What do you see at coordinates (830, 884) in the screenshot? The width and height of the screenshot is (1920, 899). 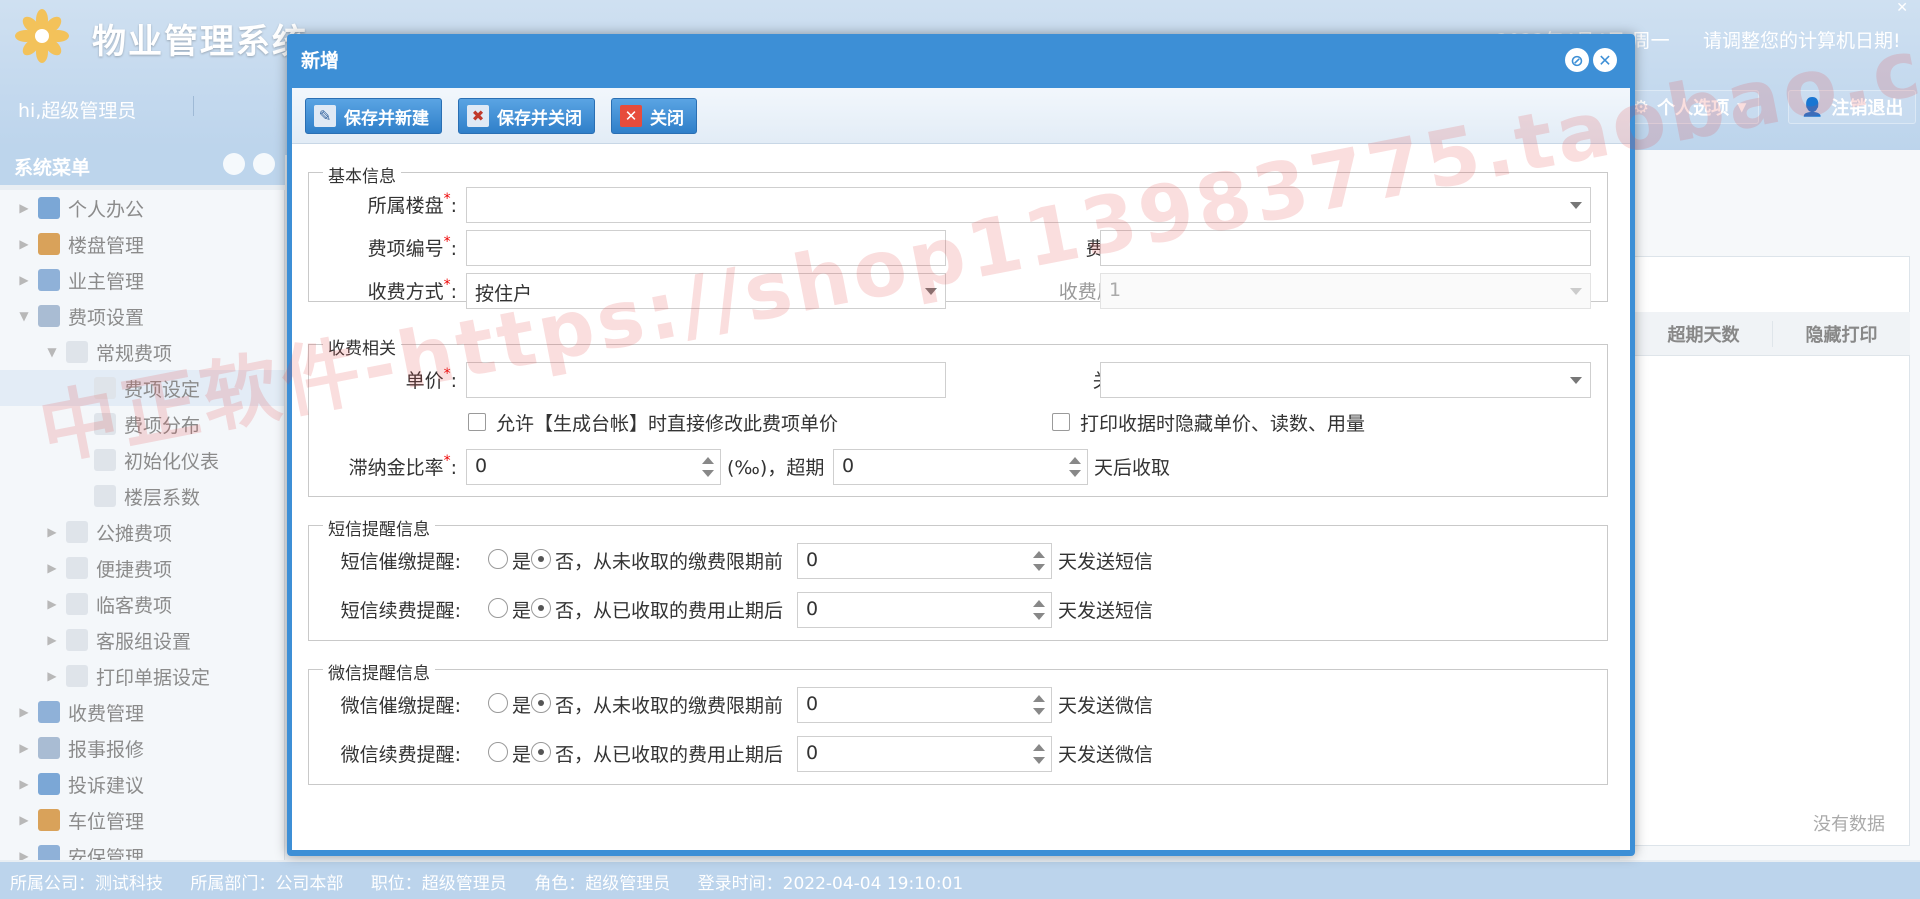 I see `status-login-time: 登录时间：2022-04-04 19:10:01` at bounding box center [830, 884].